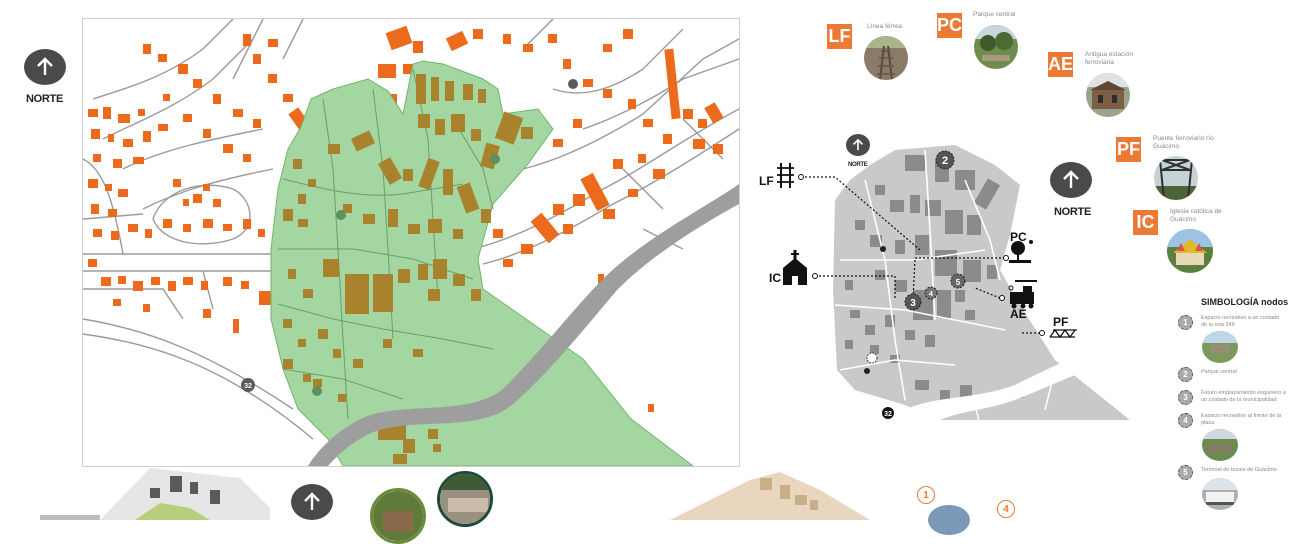  What do you see at coordinates (1022, 294) in the screenshot?
I see `train-icon` at bounding box center [1022, 294].